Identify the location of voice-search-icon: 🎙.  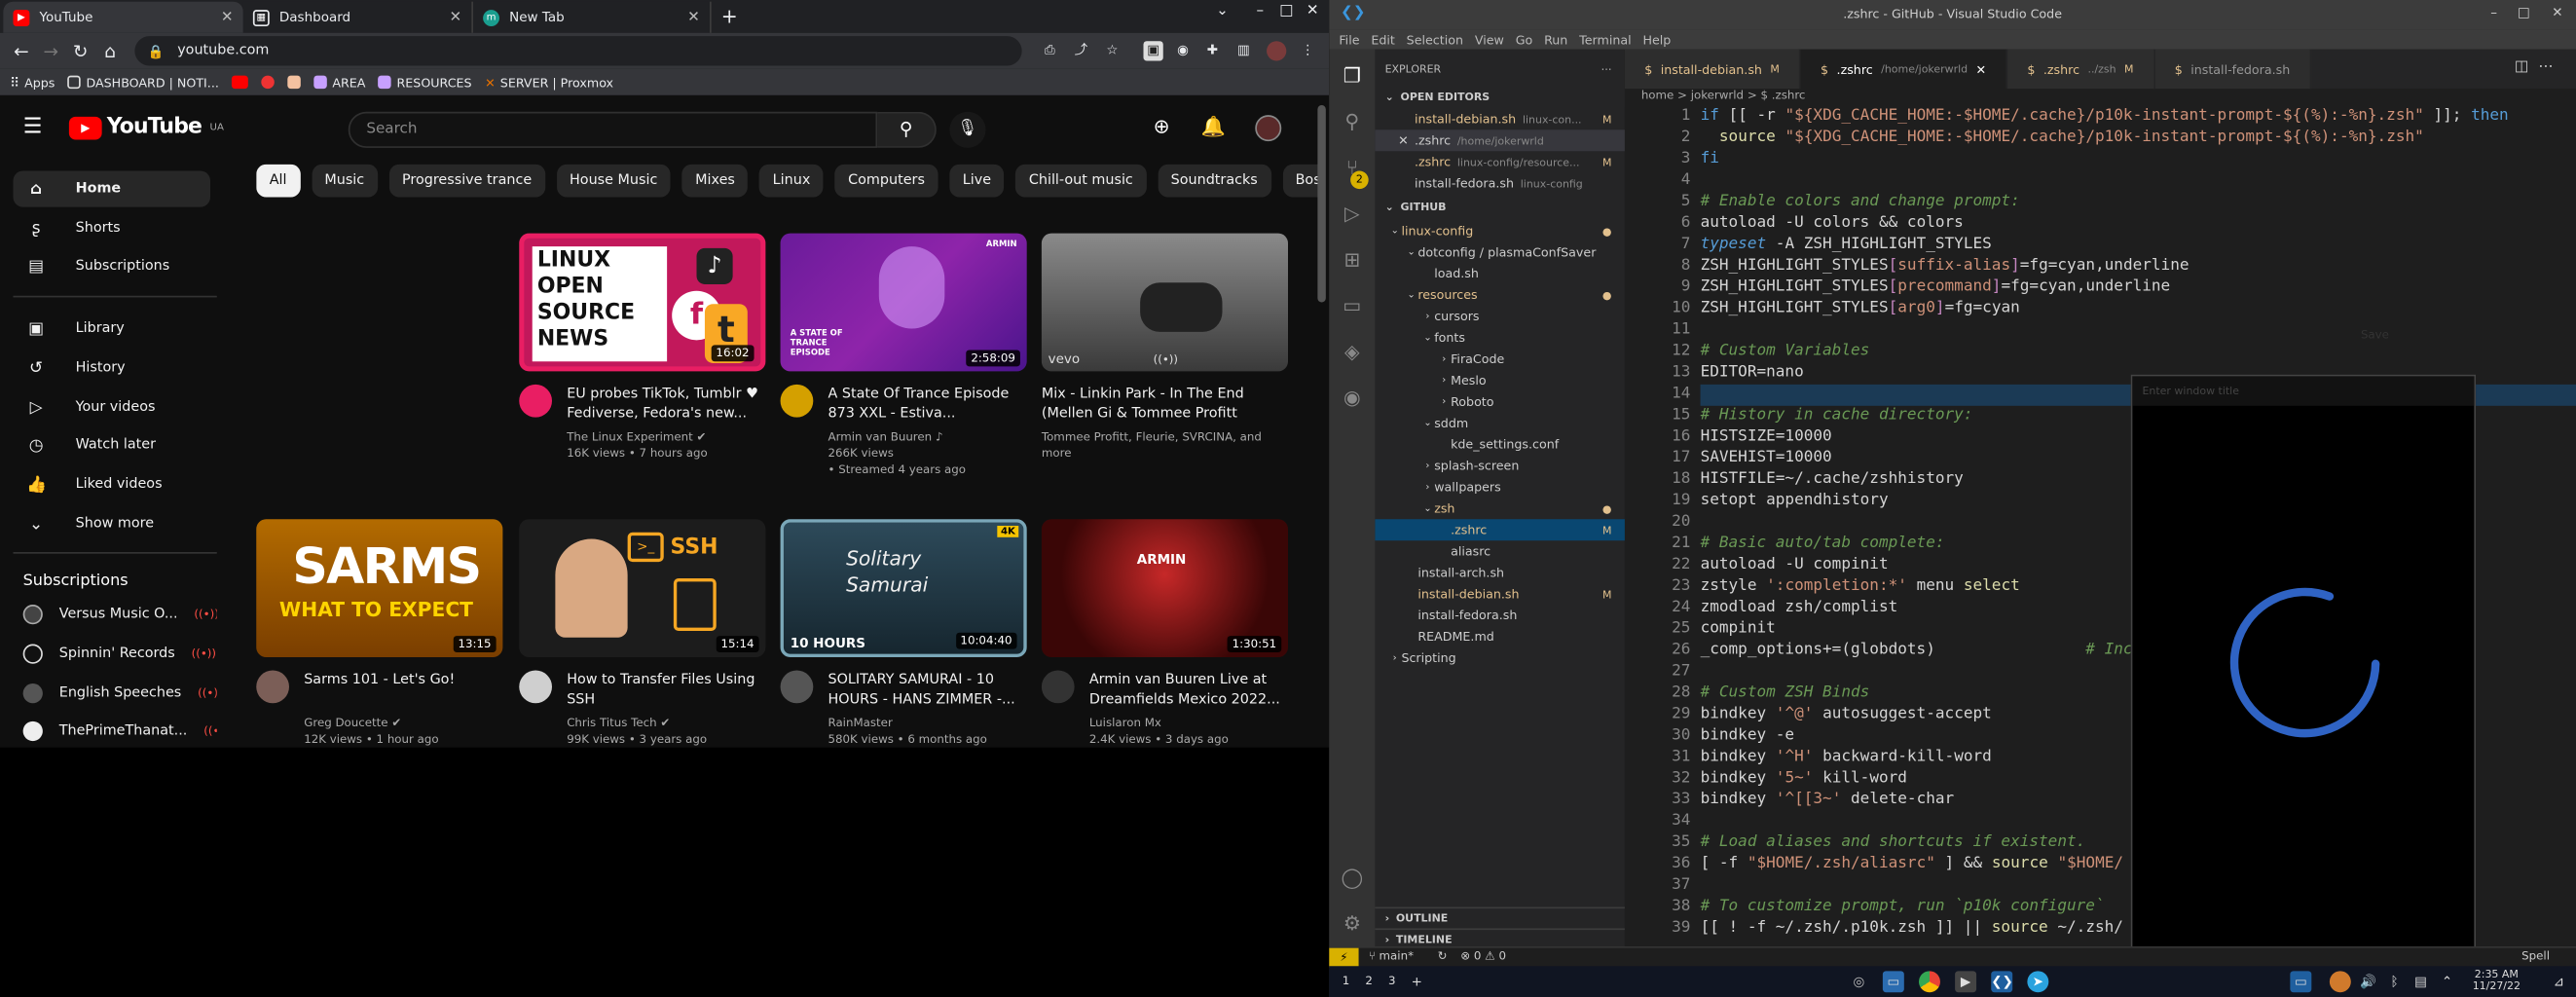
(967, 129).